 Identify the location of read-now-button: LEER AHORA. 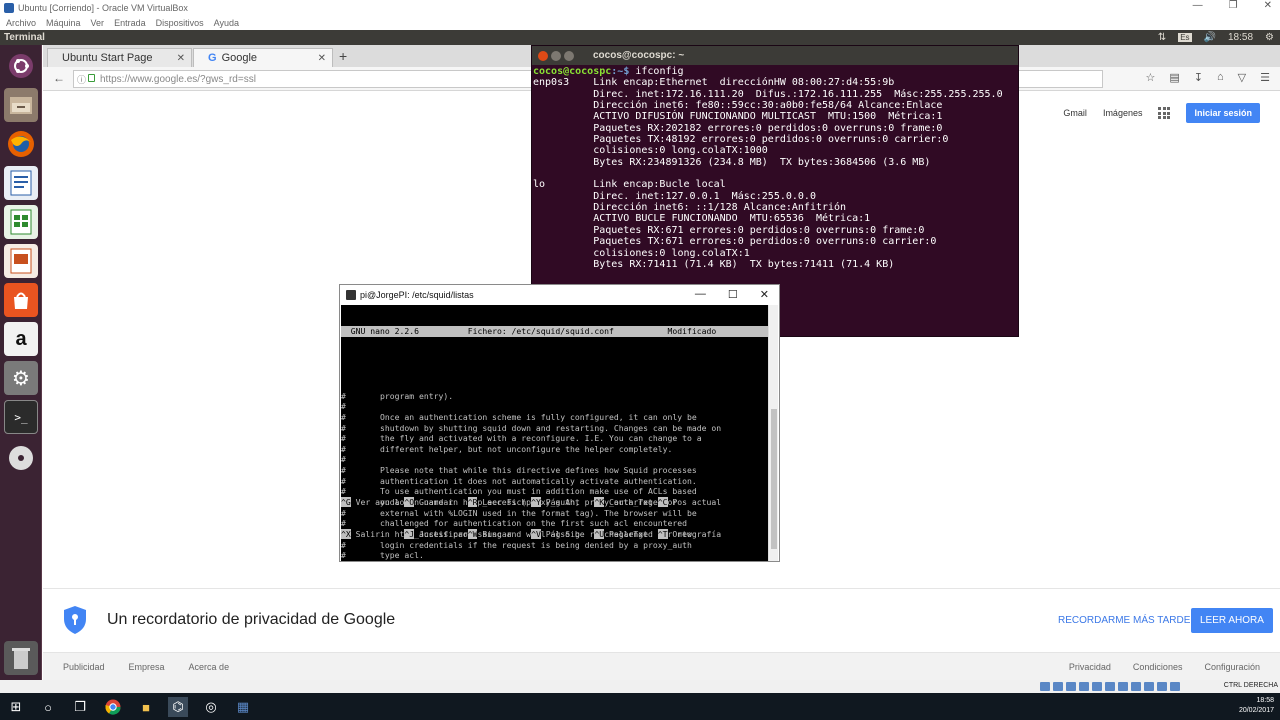
(1232, 620).